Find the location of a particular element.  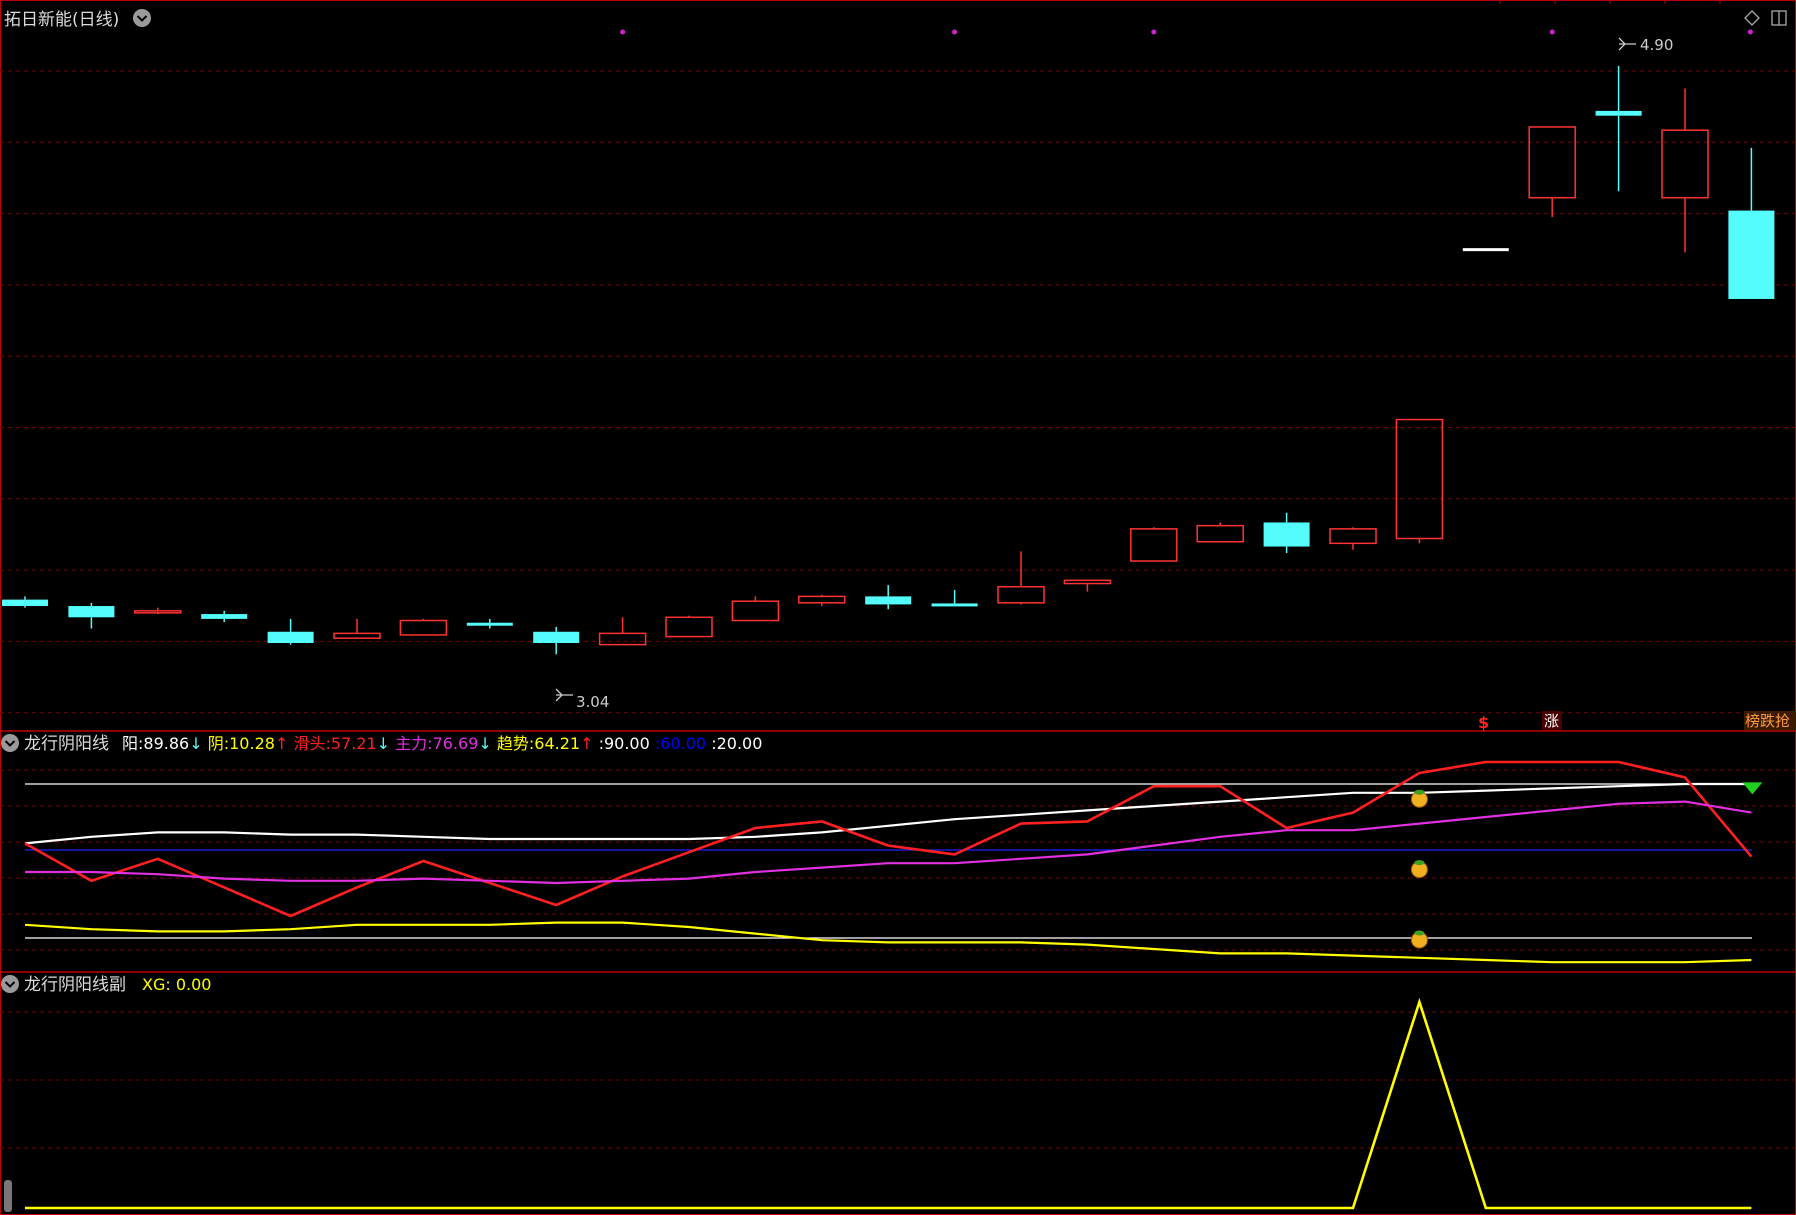

indicator-title: 龙行阴阳线 is located at coordinates (66, 744).